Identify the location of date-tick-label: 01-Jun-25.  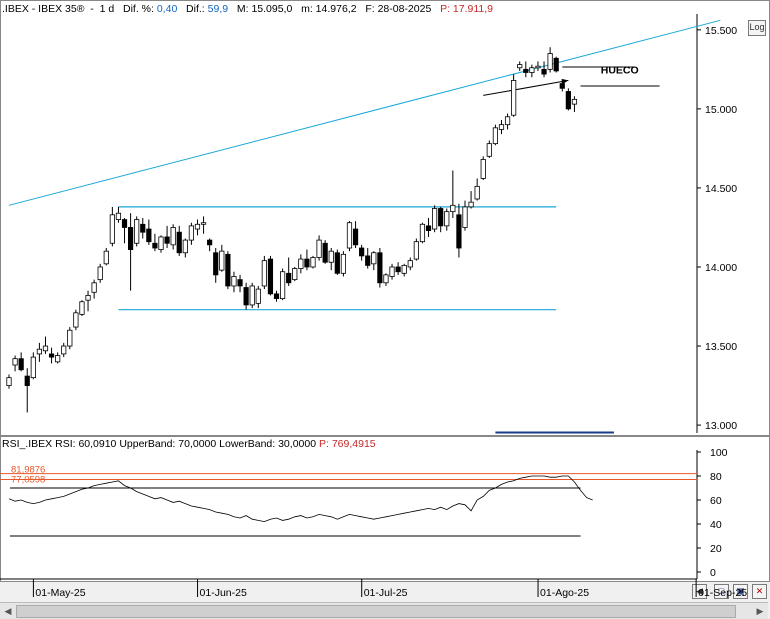
(223, 593).